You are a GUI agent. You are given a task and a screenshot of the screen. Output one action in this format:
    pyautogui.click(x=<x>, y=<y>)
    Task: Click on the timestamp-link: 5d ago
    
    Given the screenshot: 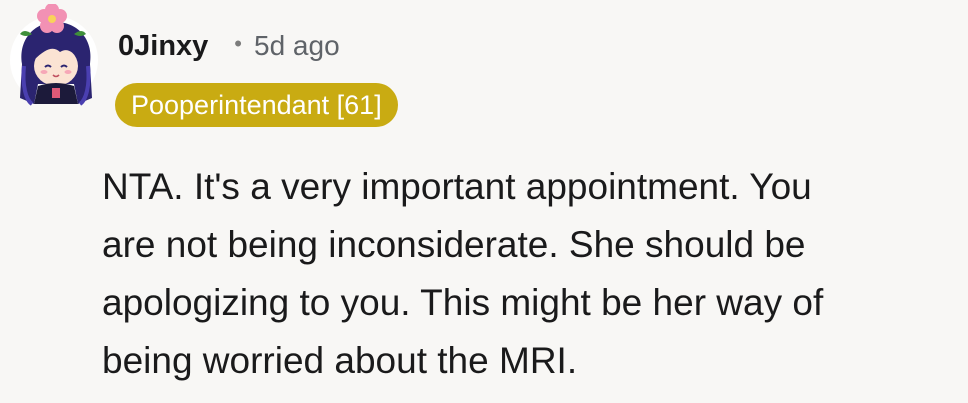 What is the action you would take?
    pyautogui.click(x=297, y=46)
    